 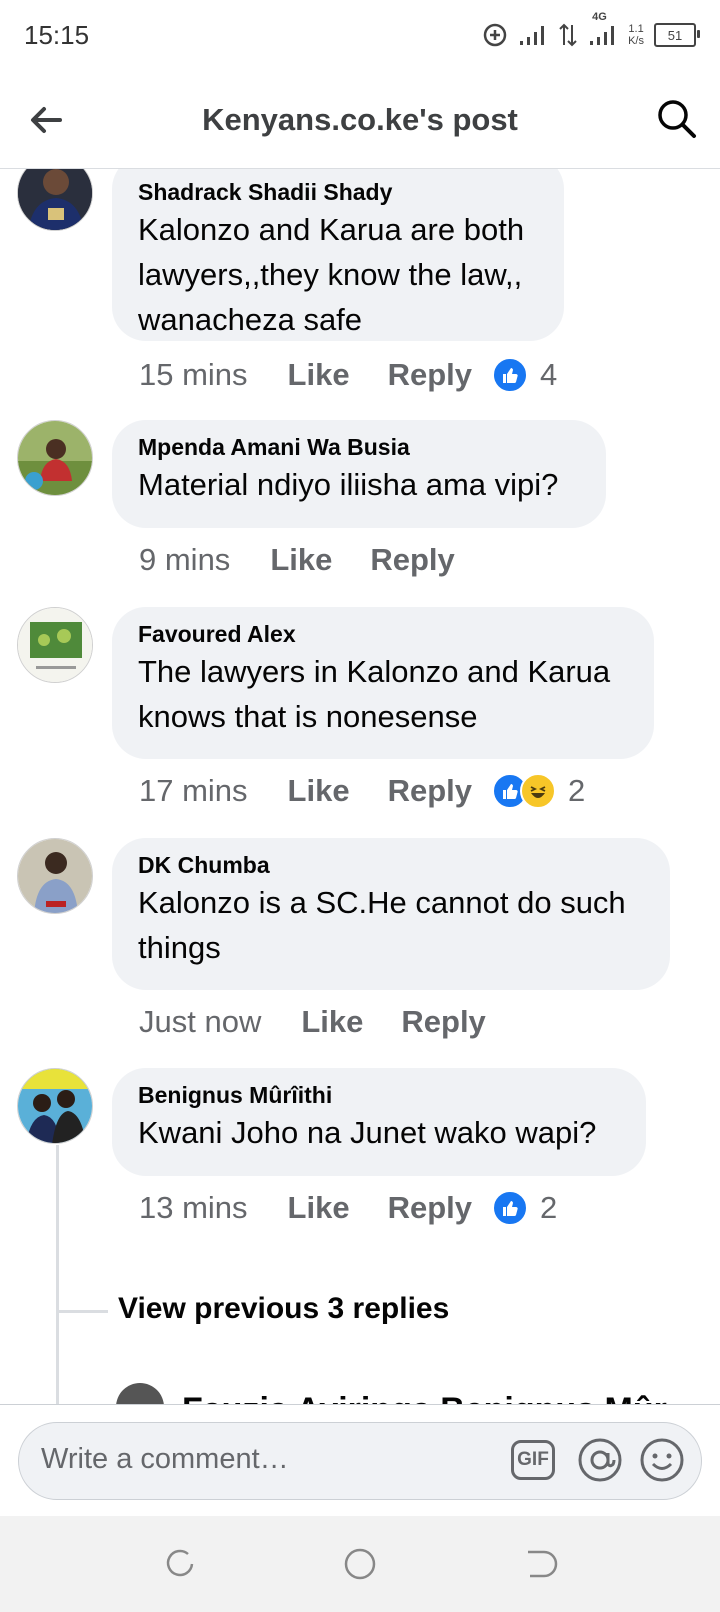 What do you see at coordinates (549, 374) in the screenshot?
I see `reaction-count: 4` at bounding box center [549, 374].